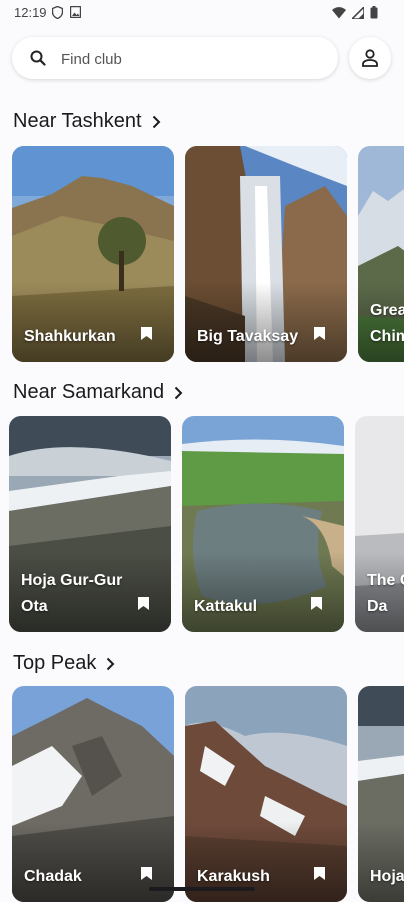  Describe the element at coordinates (72, 593) in the screenshot. I see `card-title: Hoja Gur-Gur Ota` at that location.